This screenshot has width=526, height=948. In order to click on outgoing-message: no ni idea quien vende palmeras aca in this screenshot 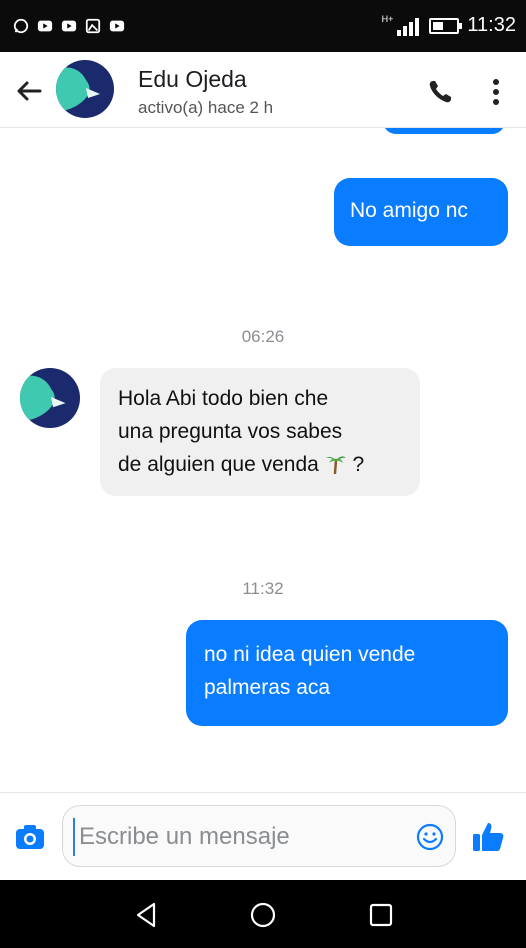, I will do `click(347, 673)`.